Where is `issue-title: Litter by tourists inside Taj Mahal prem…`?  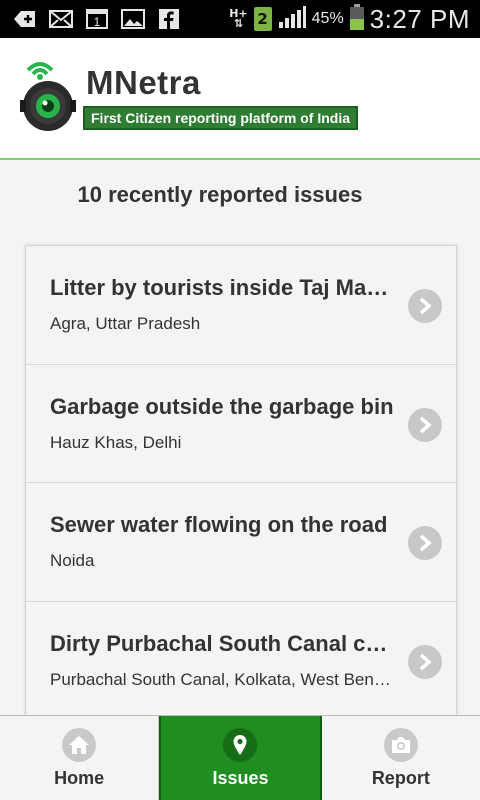 issue-title: Litter by tourists inside Taj Mahal prem… is located at coordinates (223, 287).